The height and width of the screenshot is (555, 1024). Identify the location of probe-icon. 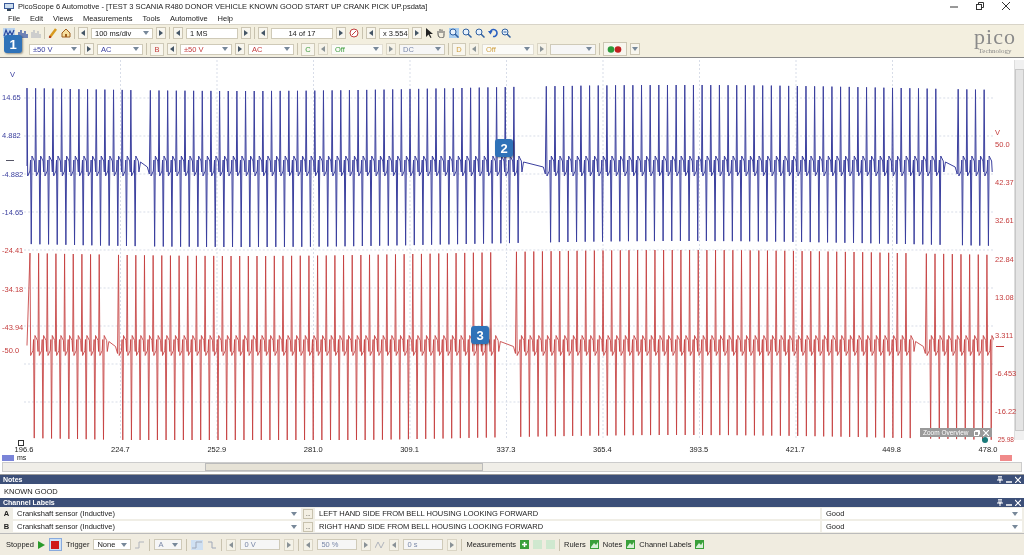
(53, 33).